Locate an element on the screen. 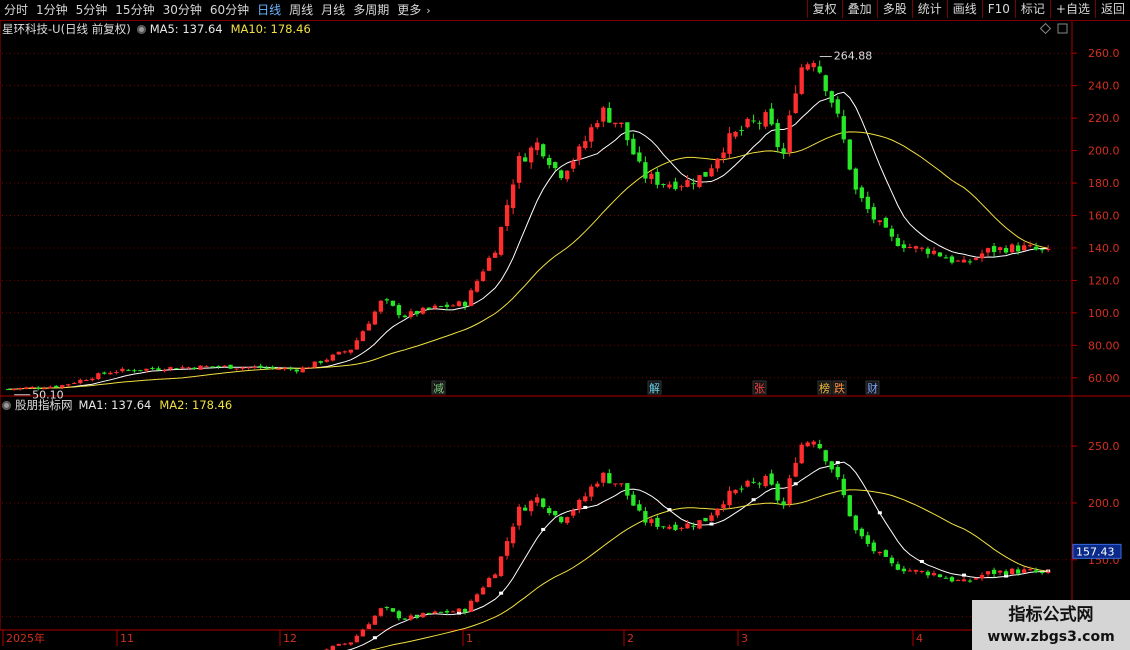 Image resolution: width=1130 pixels, height=650 pixels. tab-0: 分时 is located at coordinates (16, 10).